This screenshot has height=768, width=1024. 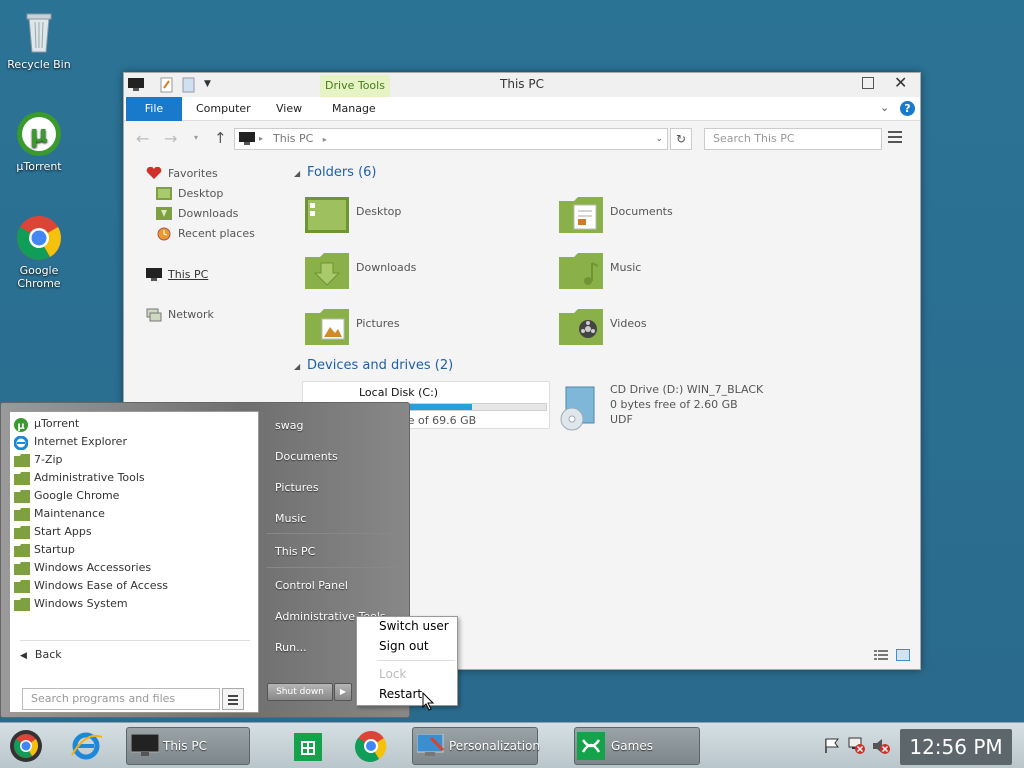 I want to click on menu-item-lock: Lock, so click(x=392, y=674).